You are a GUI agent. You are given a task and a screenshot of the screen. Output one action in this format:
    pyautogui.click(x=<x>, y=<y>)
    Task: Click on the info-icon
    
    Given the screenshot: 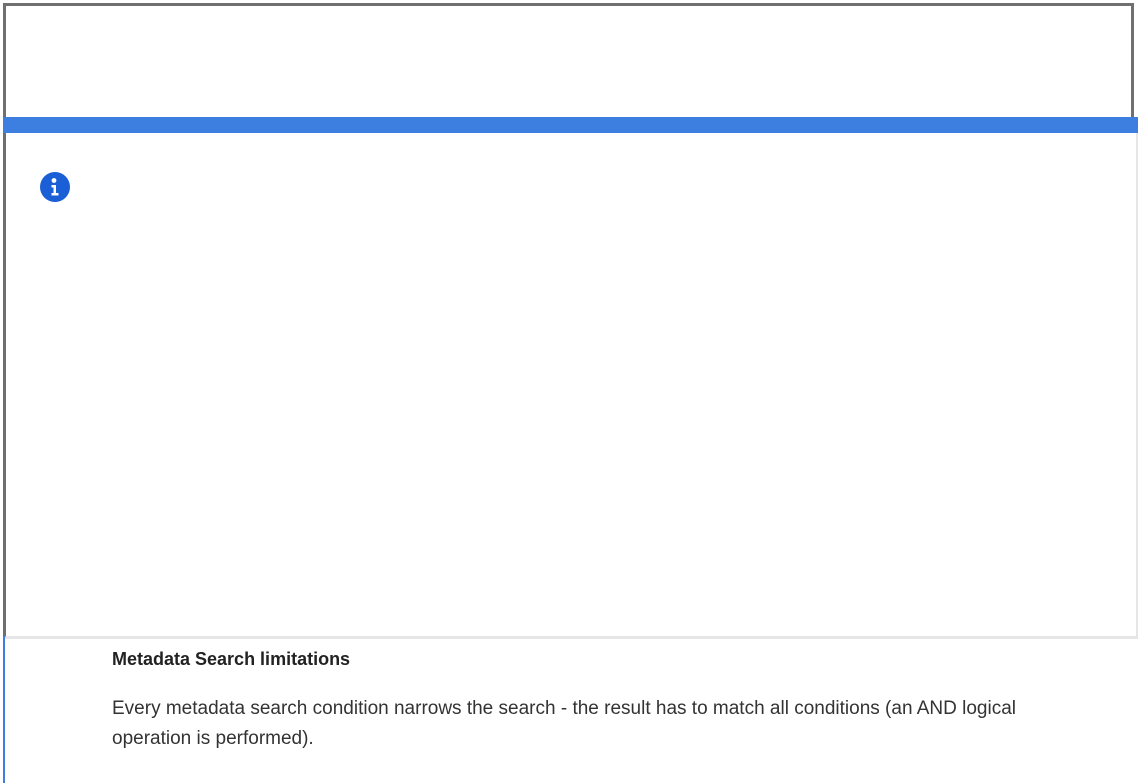 What is the action you would take?
    pyautogui.click(x=55, y=187)
    